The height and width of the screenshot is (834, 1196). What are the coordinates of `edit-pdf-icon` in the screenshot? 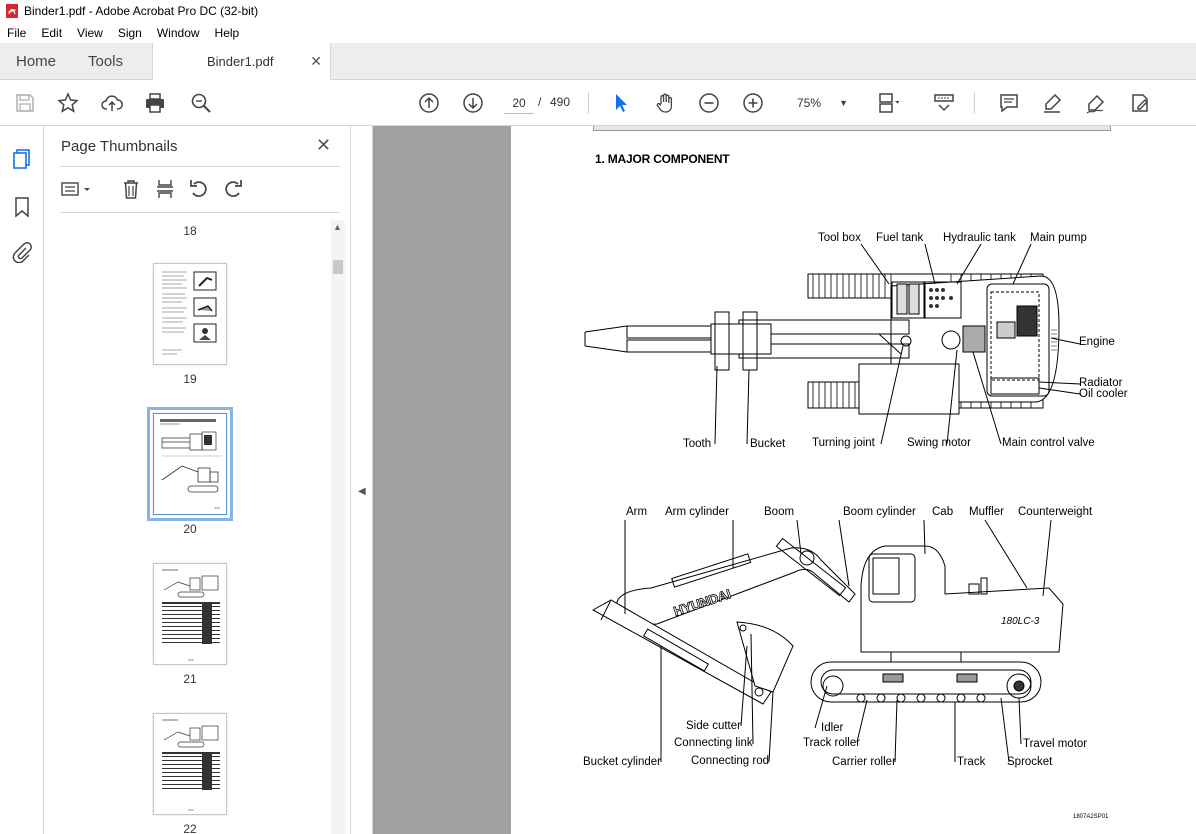 It's located at (1140, 103).